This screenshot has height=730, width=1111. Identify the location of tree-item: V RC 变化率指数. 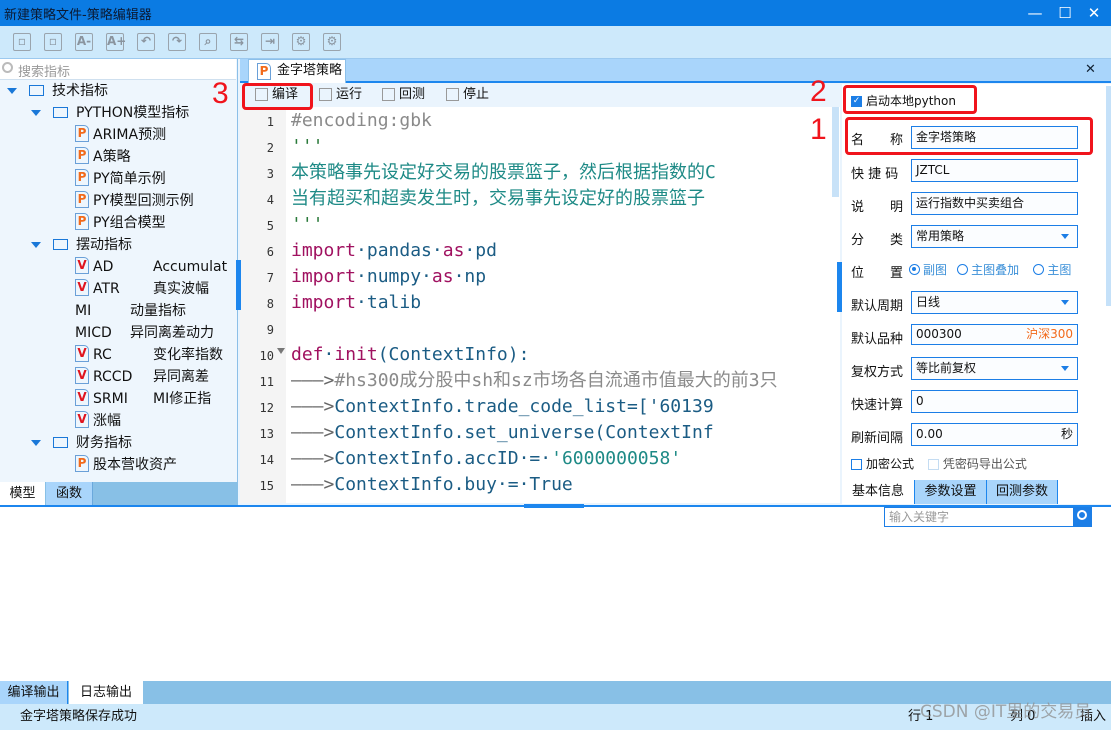
(153, 355).